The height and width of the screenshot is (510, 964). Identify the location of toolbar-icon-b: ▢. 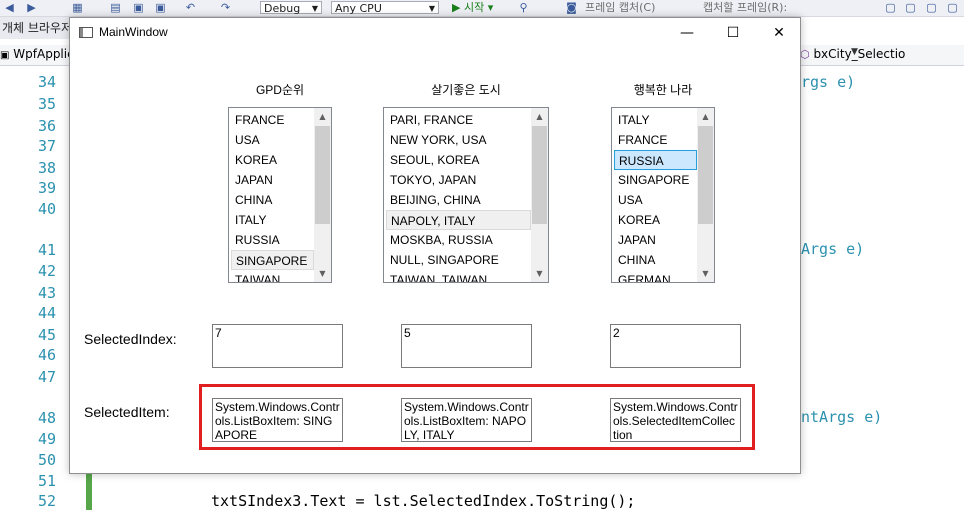
(910, 7).